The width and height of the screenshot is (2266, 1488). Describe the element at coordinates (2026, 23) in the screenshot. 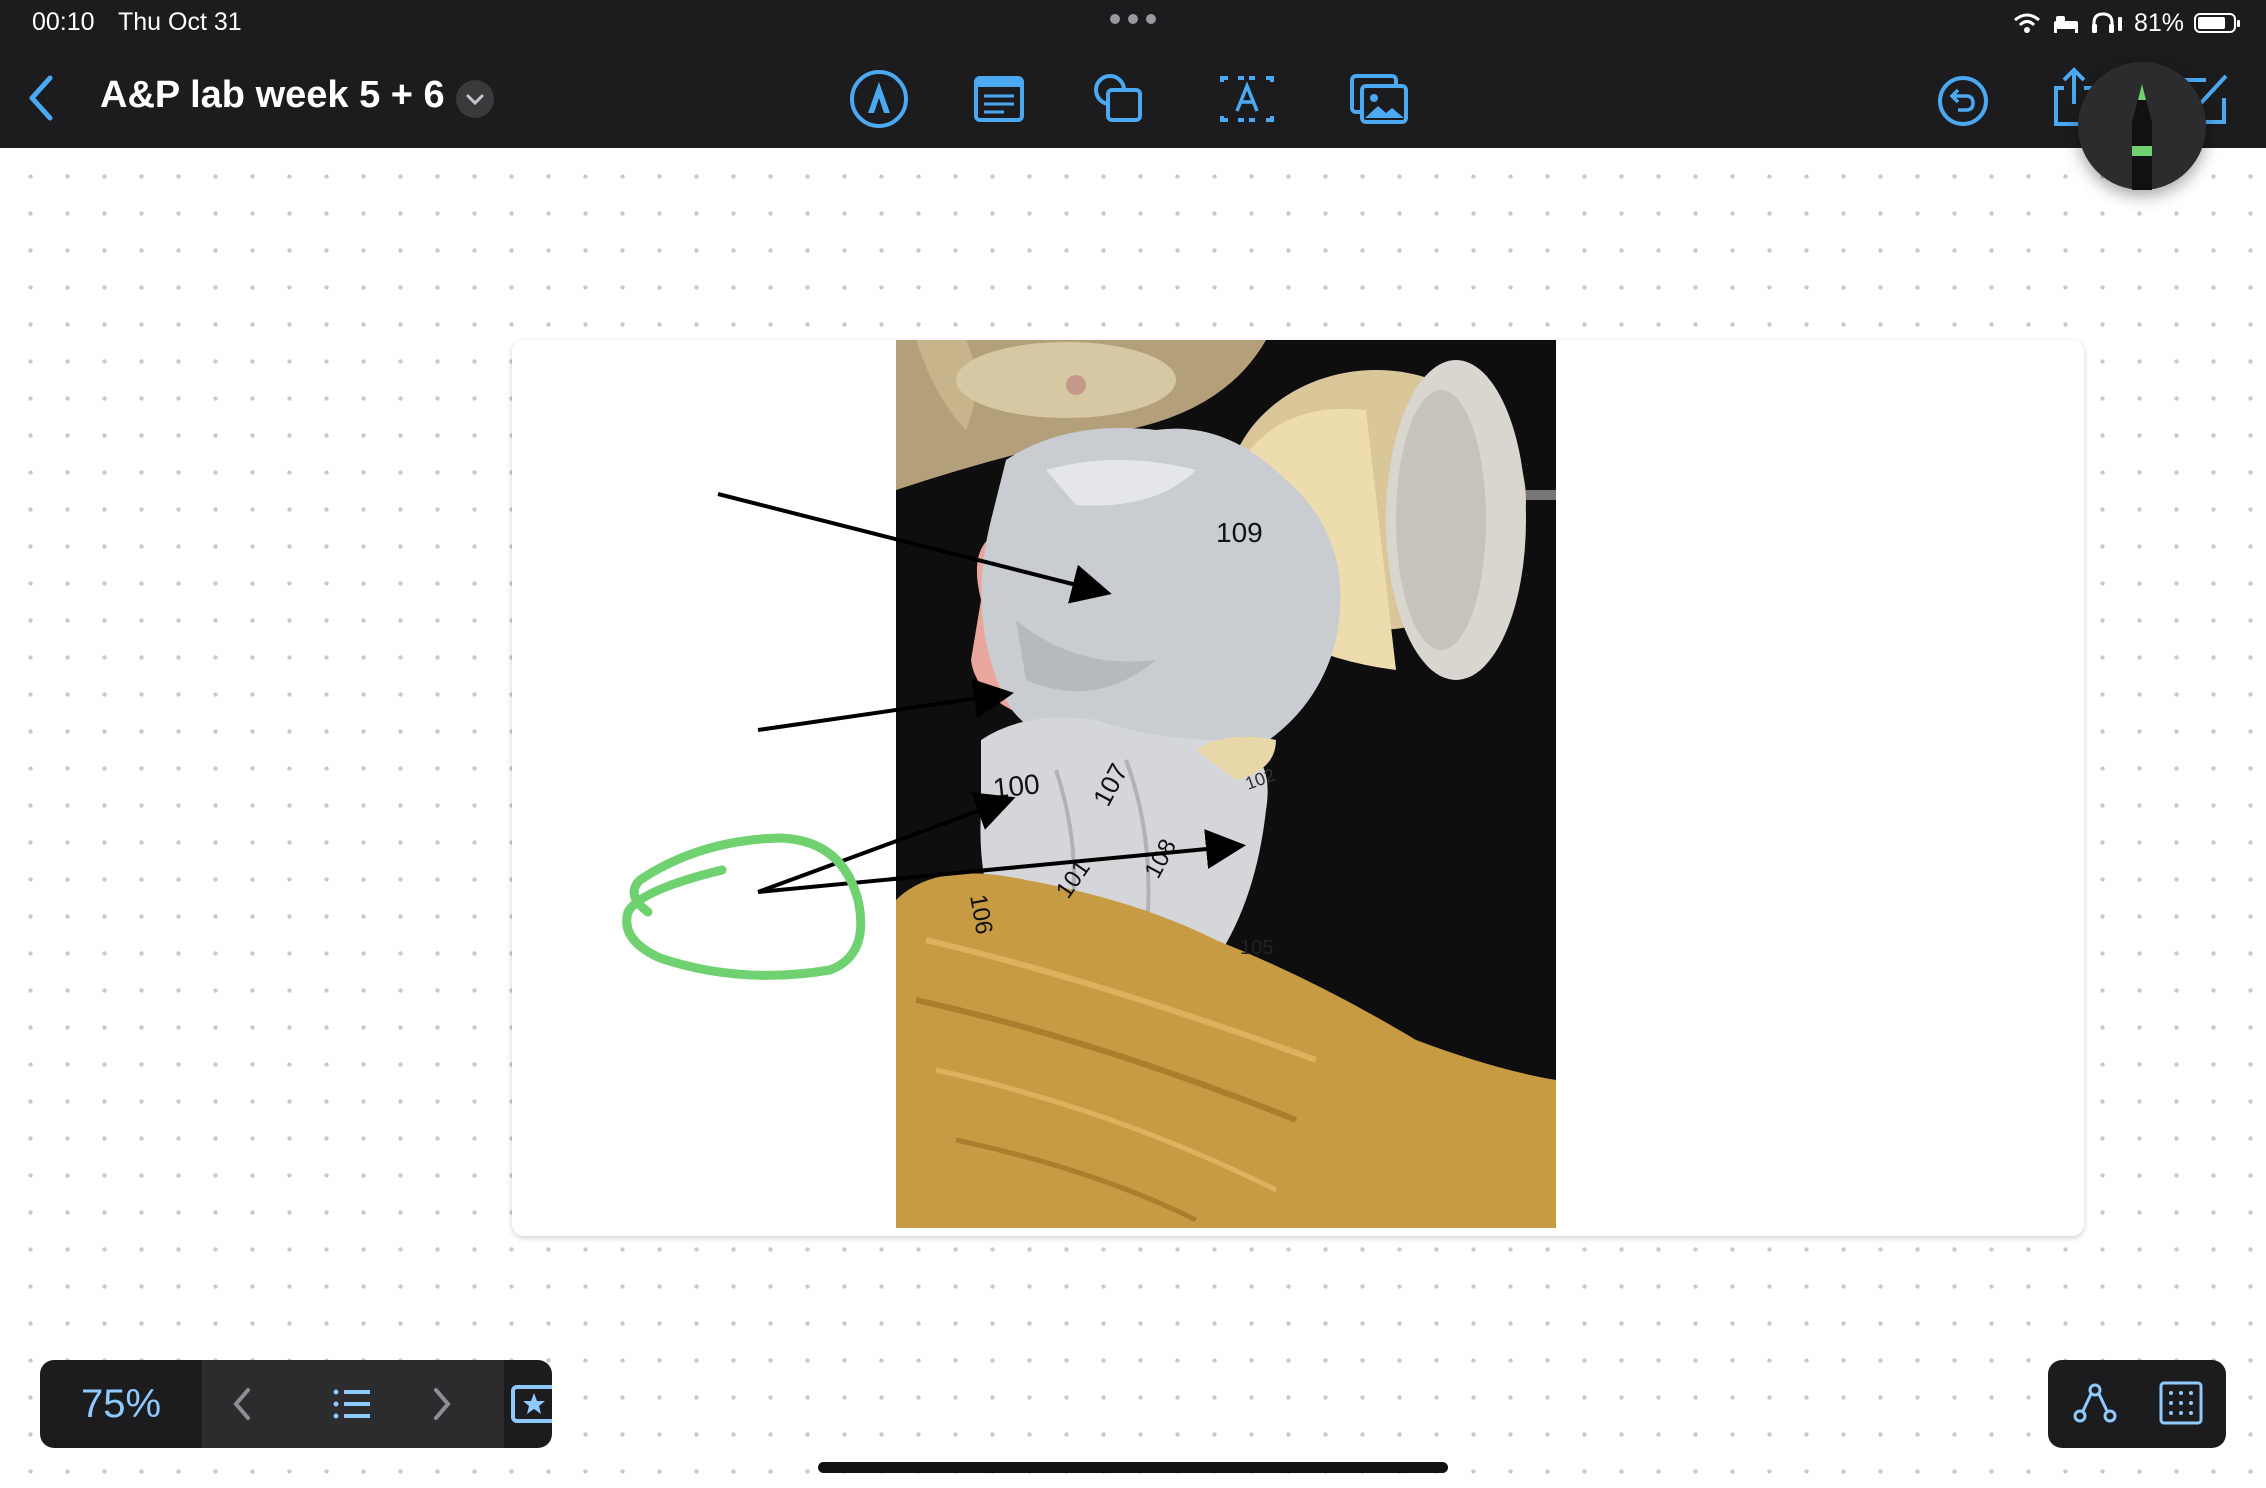

I see `wifi-icon` at that location.